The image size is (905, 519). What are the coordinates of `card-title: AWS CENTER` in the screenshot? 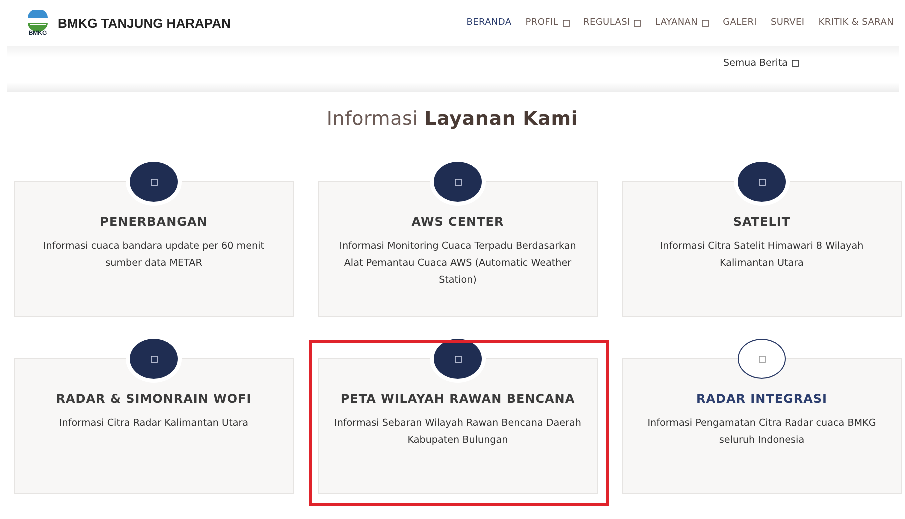 It's located at (458, 222).